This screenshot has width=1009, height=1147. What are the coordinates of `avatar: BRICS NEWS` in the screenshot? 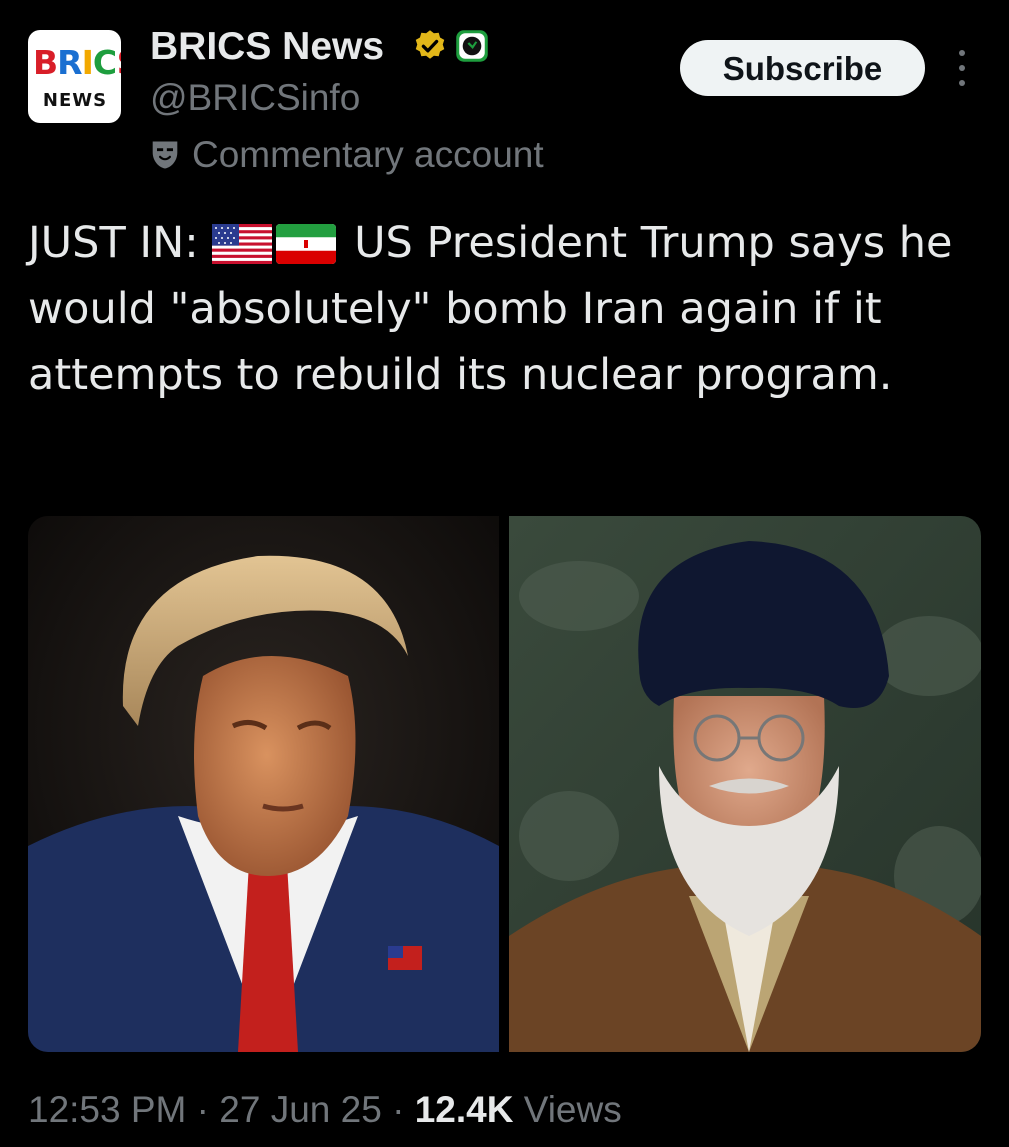 It's located at (74, 76).